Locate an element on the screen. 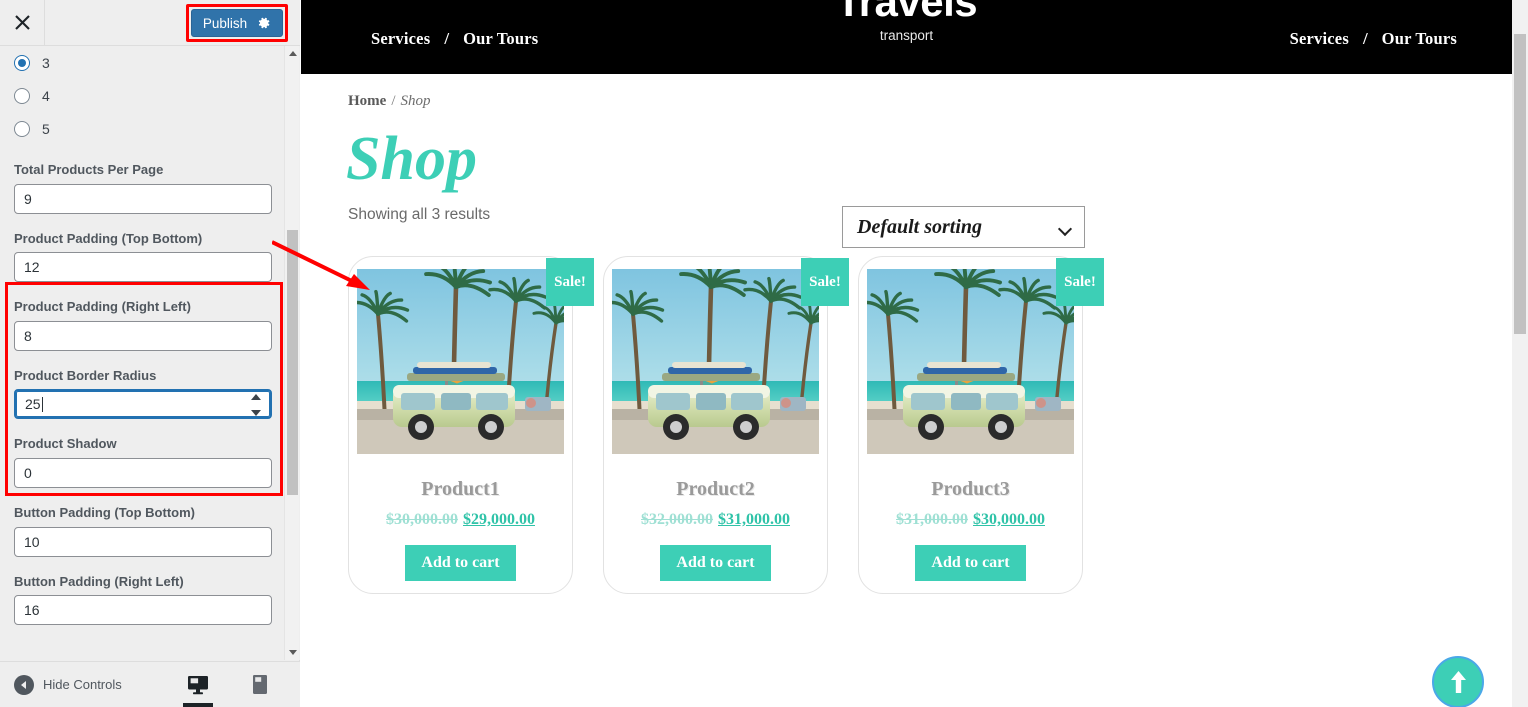 Image resolution: width=1528 pixels, height=707 pixels. field-value: 9 is located at coordinates (28, 198).